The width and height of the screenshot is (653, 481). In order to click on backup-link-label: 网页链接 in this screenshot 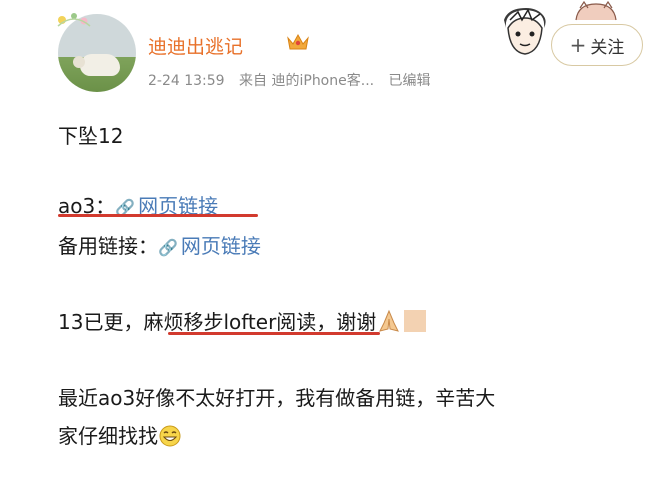, I will do `click(220, 246)`.